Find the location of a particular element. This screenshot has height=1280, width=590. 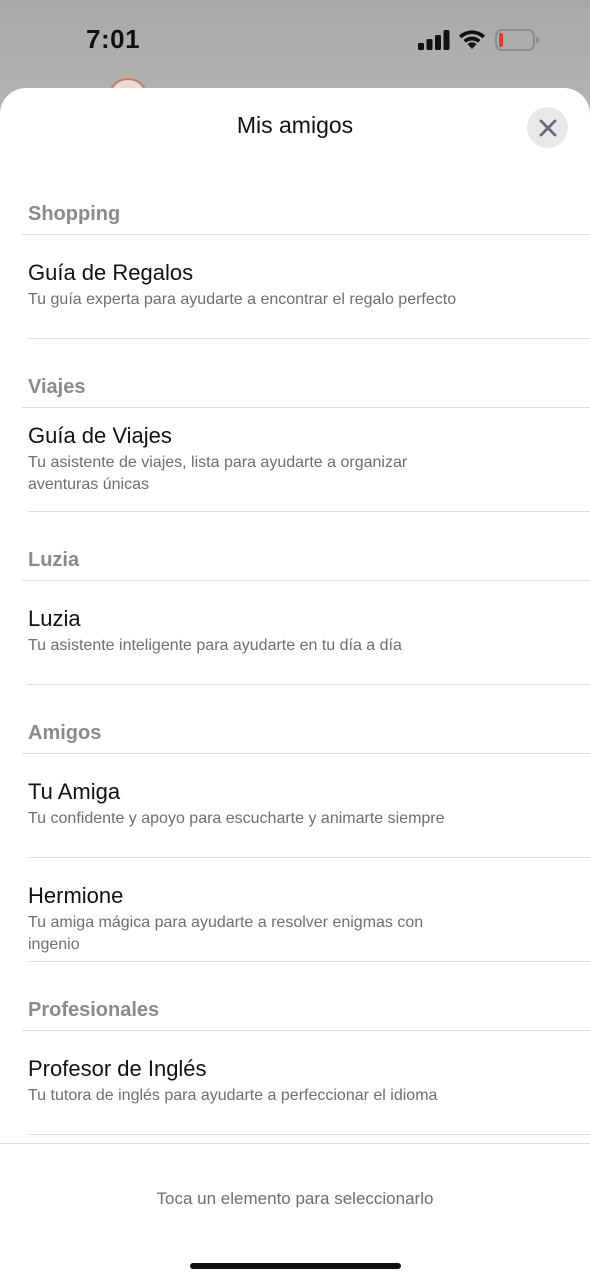

section-header-amigos: Amigos is located at coordinates (65, 733).